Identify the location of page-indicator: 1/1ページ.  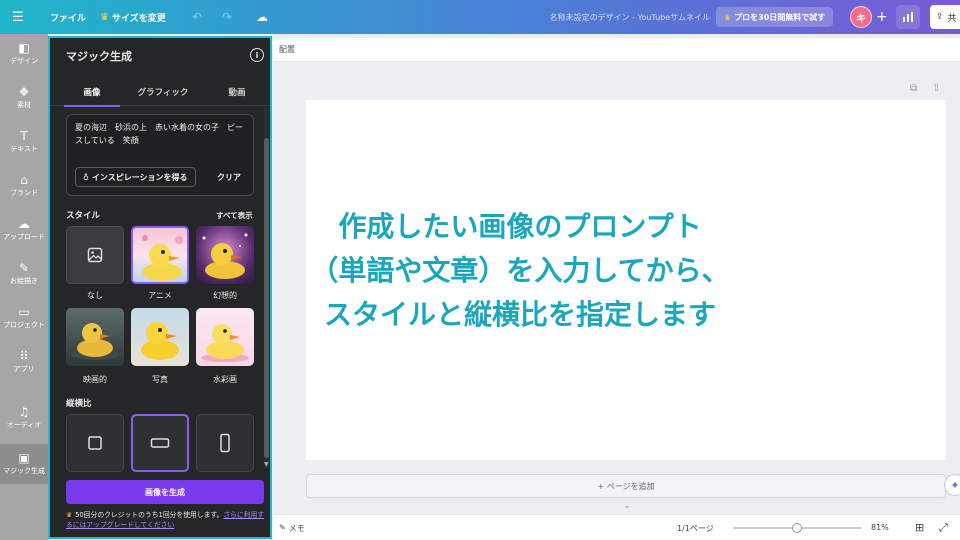
(695, 528).